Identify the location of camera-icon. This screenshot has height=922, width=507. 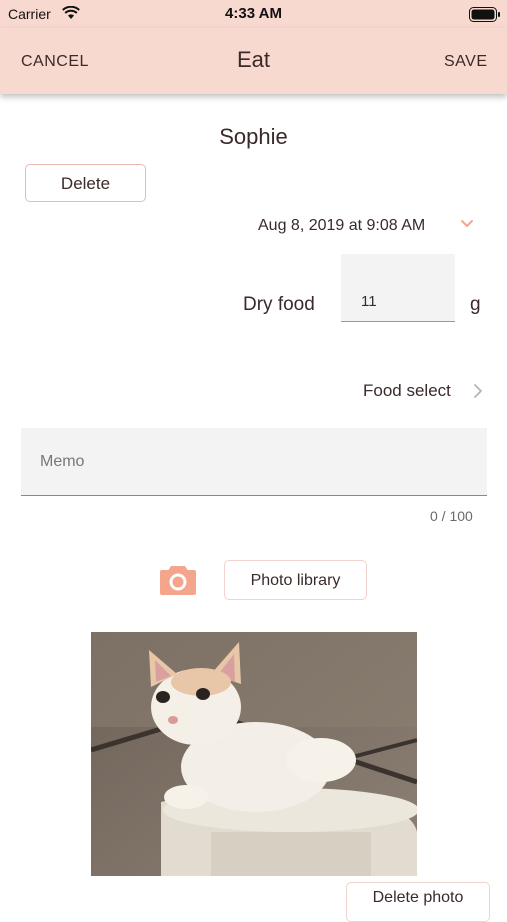
(178, 582).